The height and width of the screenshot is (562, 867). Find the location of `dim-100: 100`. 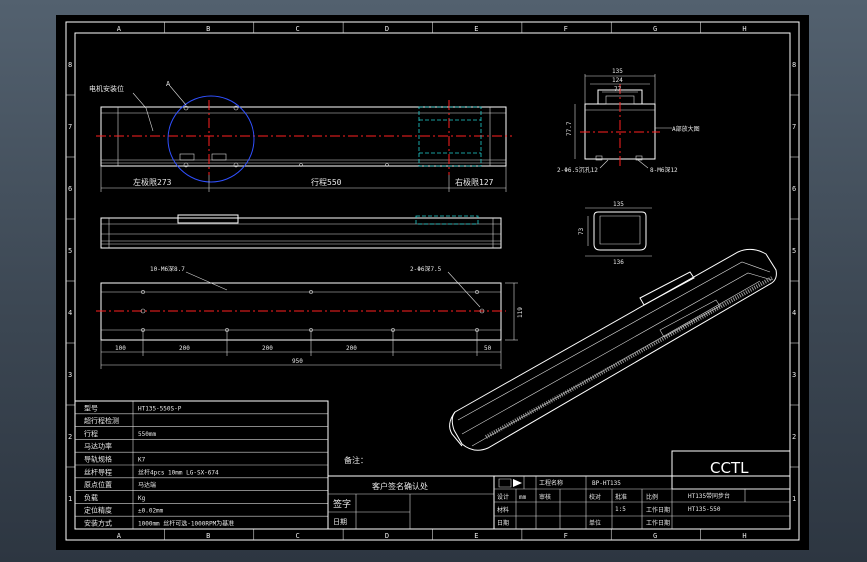

dim-100: 100 is located at coordinates (120, 348).